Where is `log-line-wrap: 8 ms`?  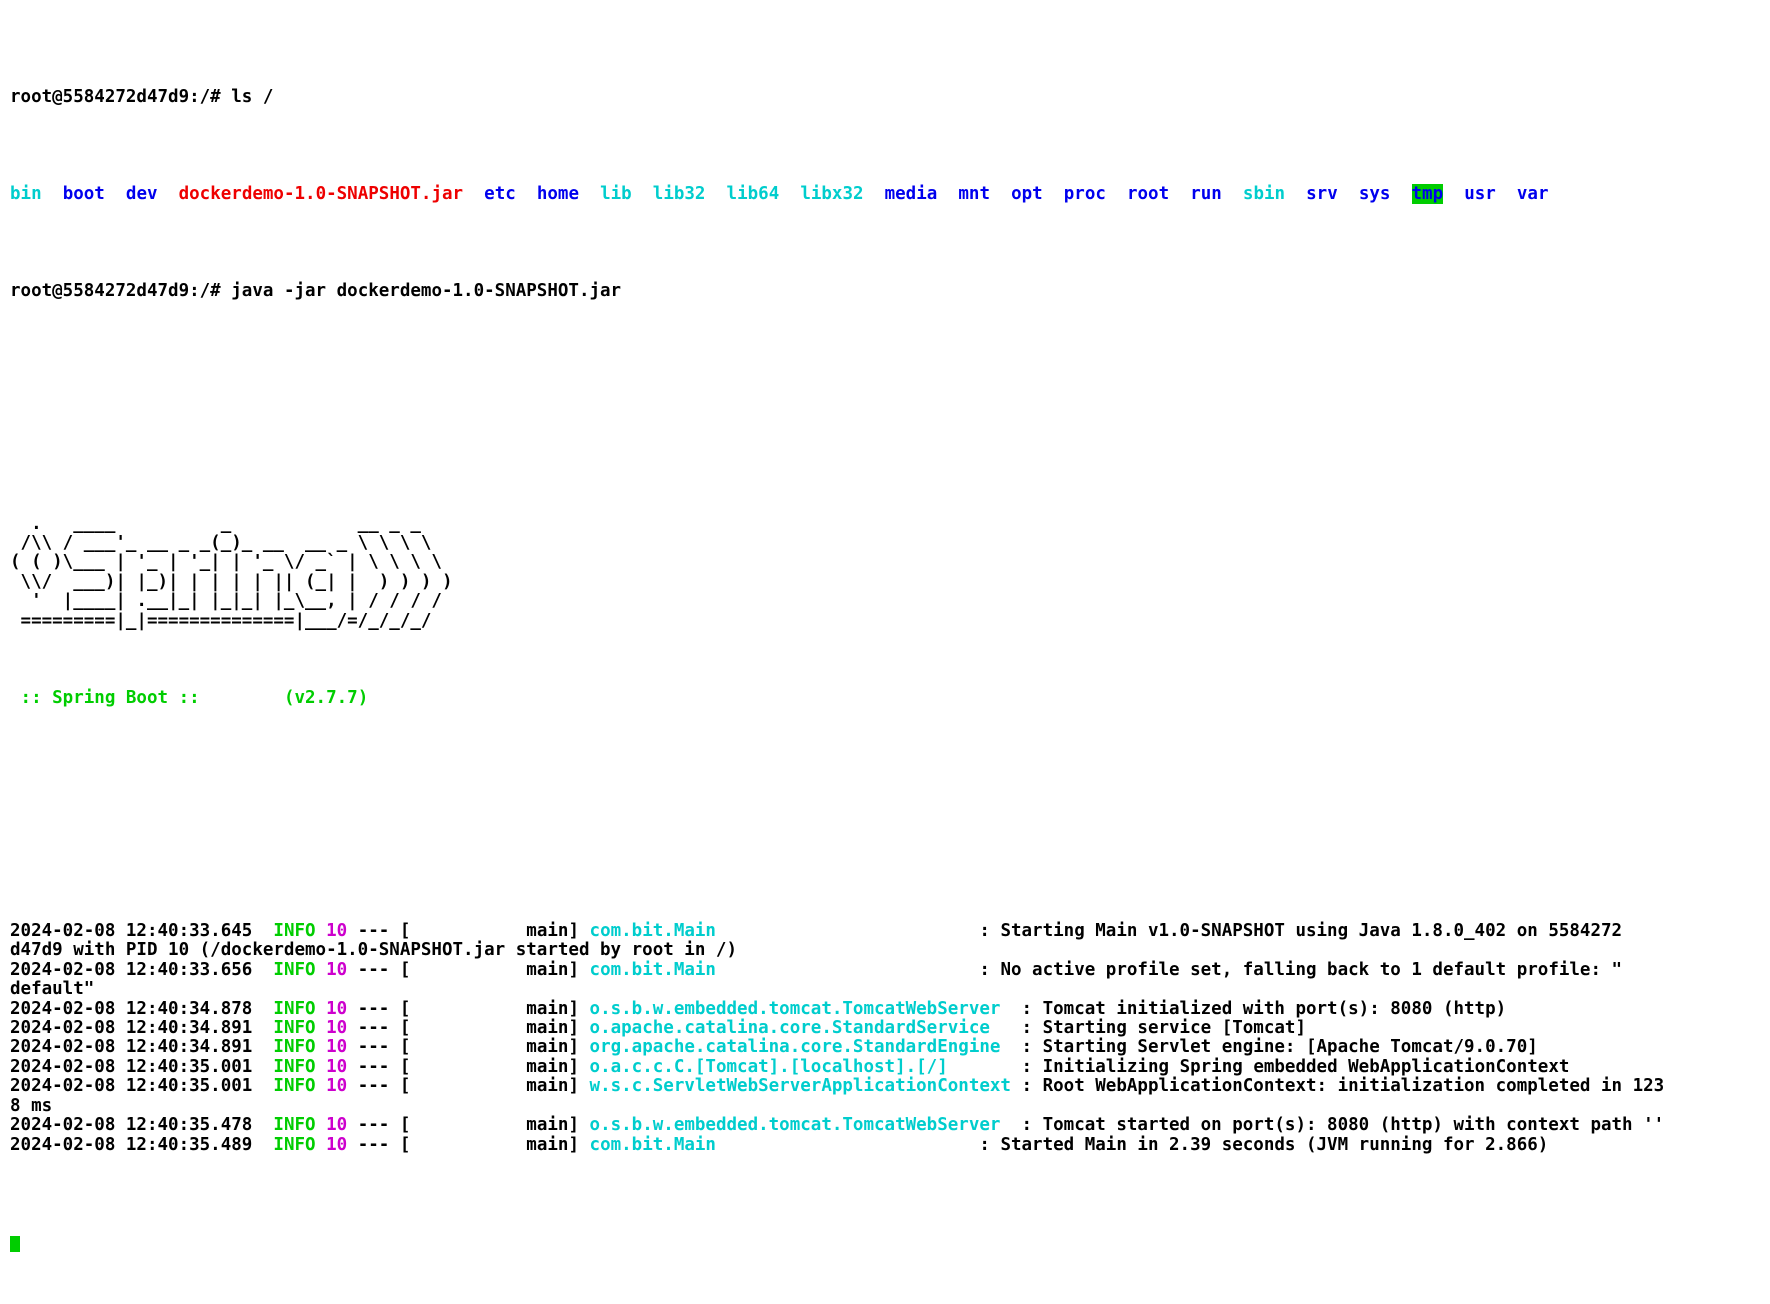 log-line-wrap: 8 ms is located at coordinates (31, 1105).